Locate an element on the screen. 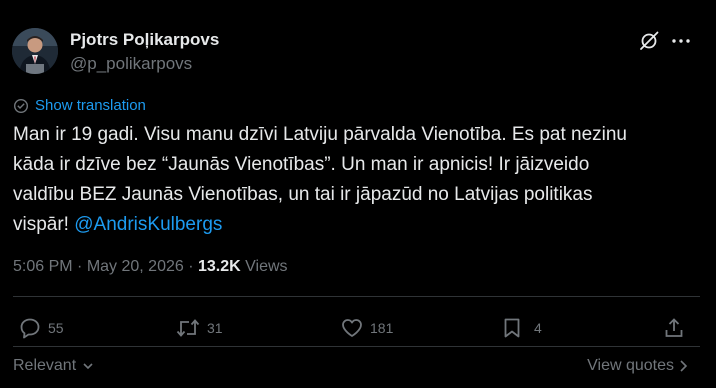 This screenshot has width=716, height=388. more-button is located at coordinates (681, 41).